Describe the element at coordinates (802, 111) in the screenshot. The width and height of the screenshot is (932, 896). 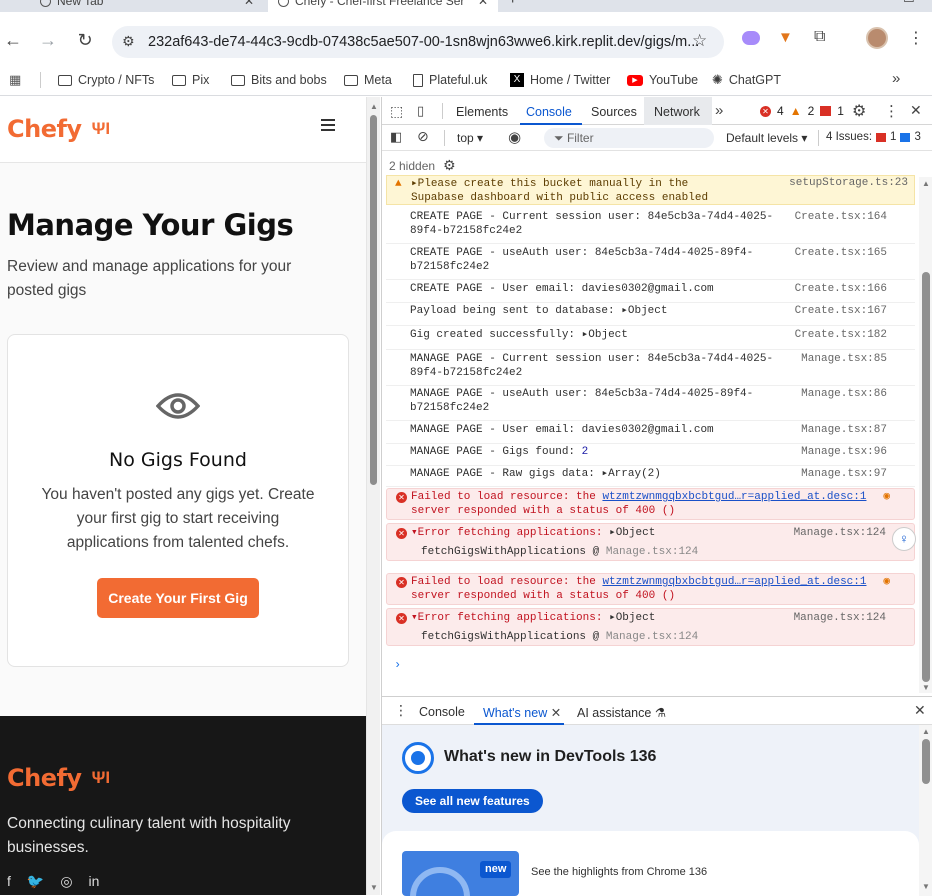
I see `issue-counters: ✕ 4 ▲ 2 1` at that location.